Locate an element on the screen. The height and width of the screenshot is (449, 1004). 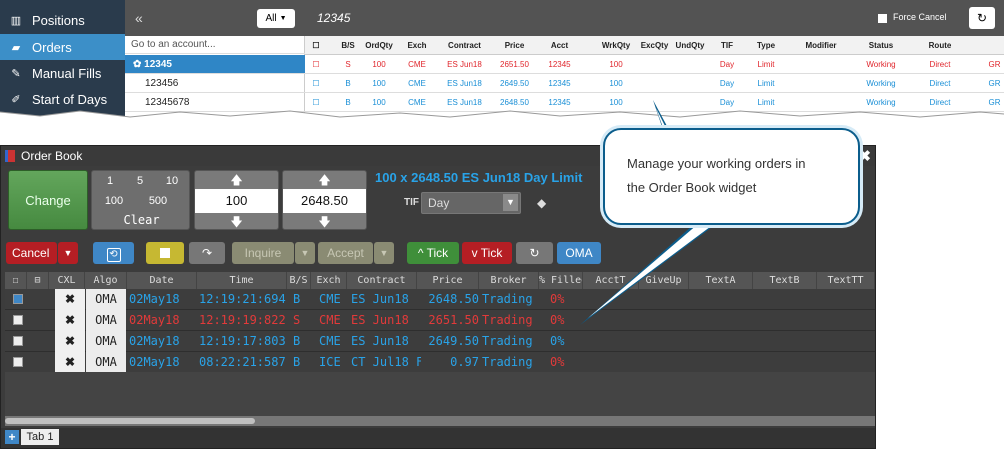
grid-title: 12345 is located at coordinates (334, 18).